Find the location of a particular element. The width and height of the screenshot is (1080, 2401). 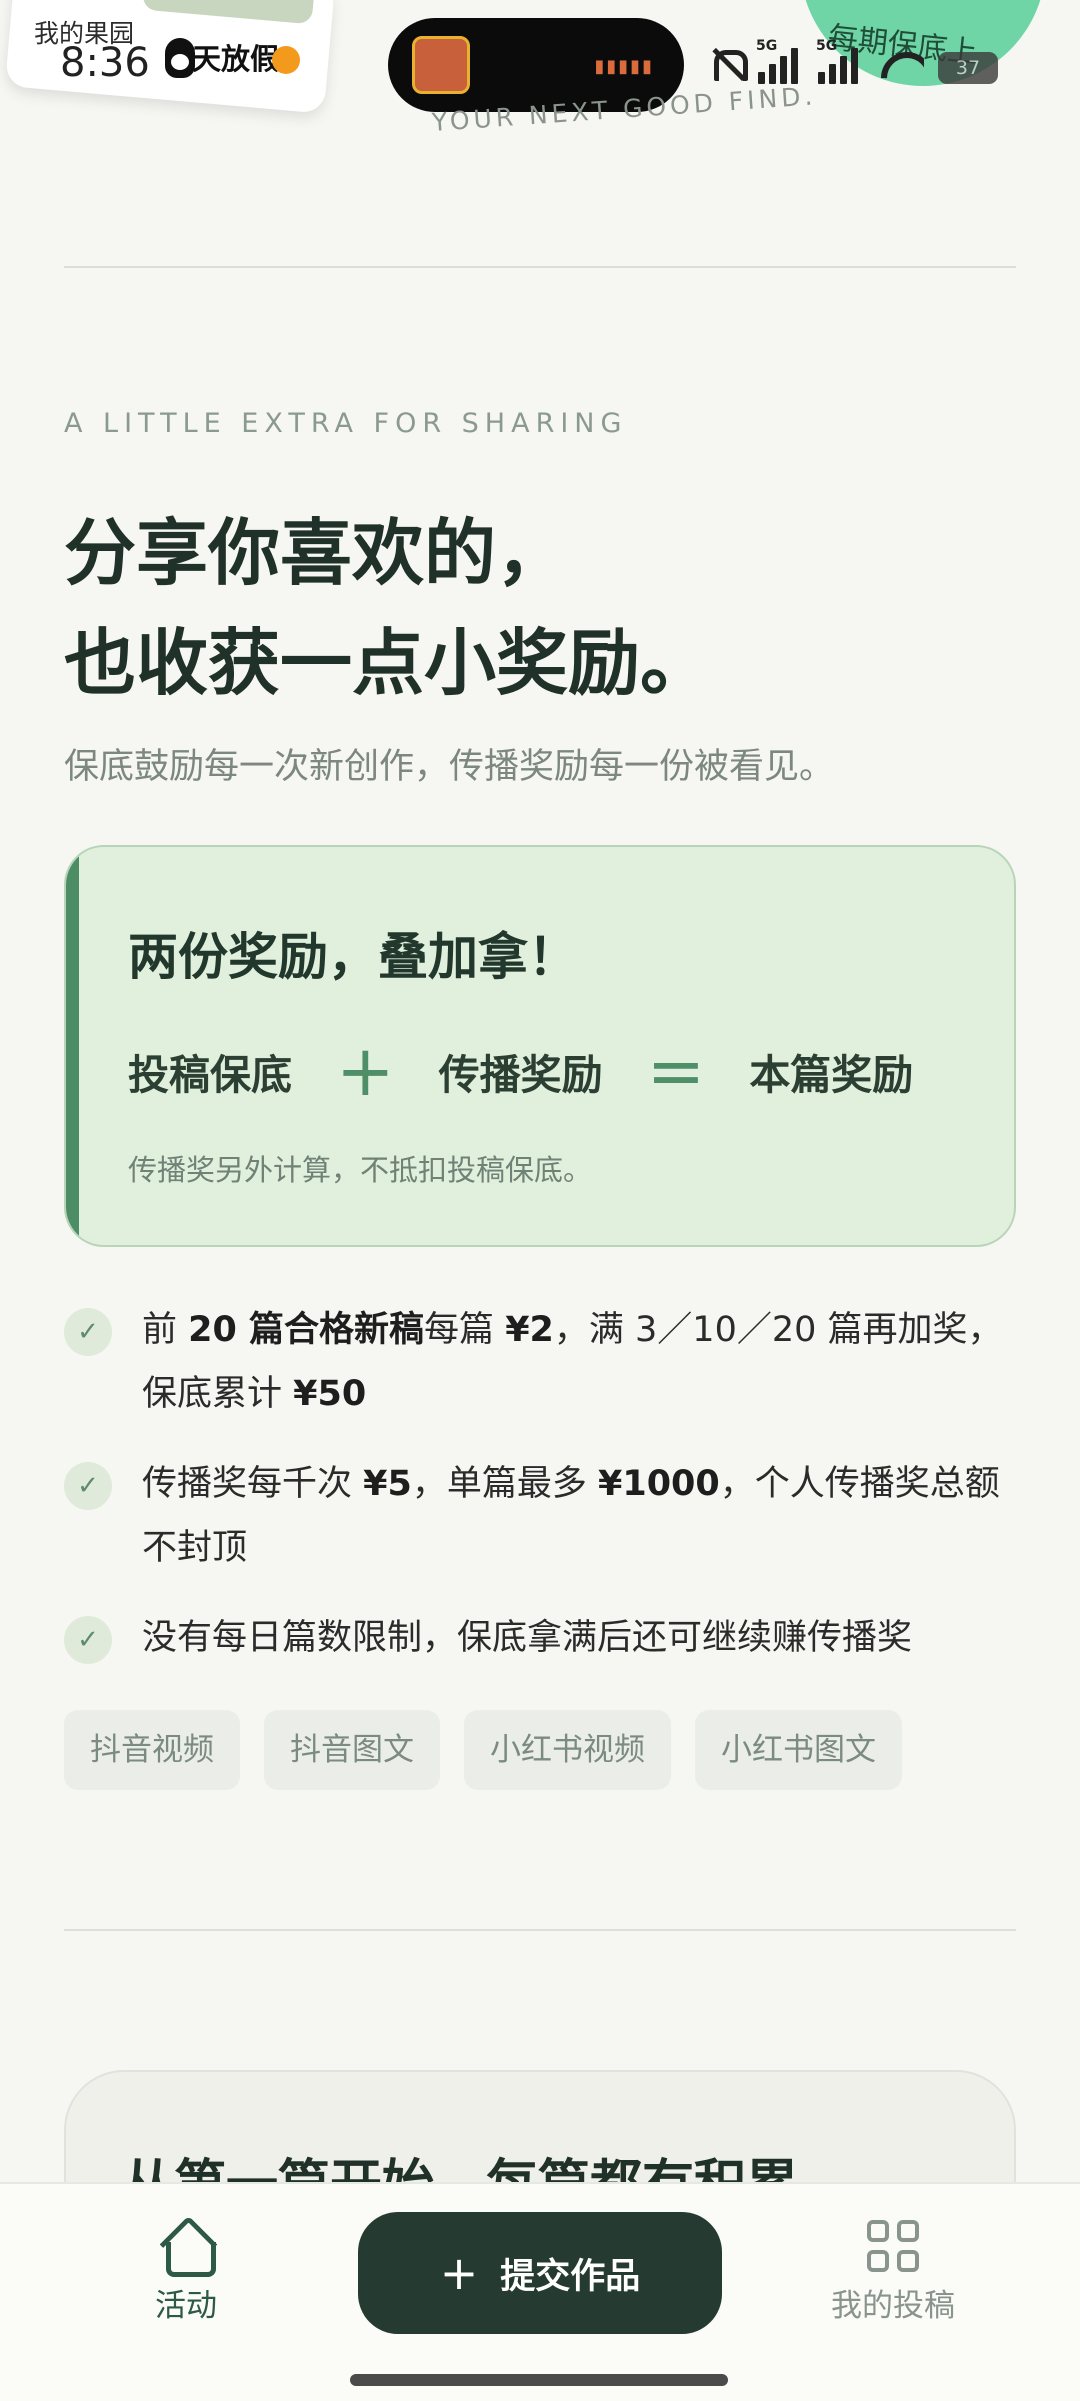

home-indicator is located at coordinates (539, 2380).